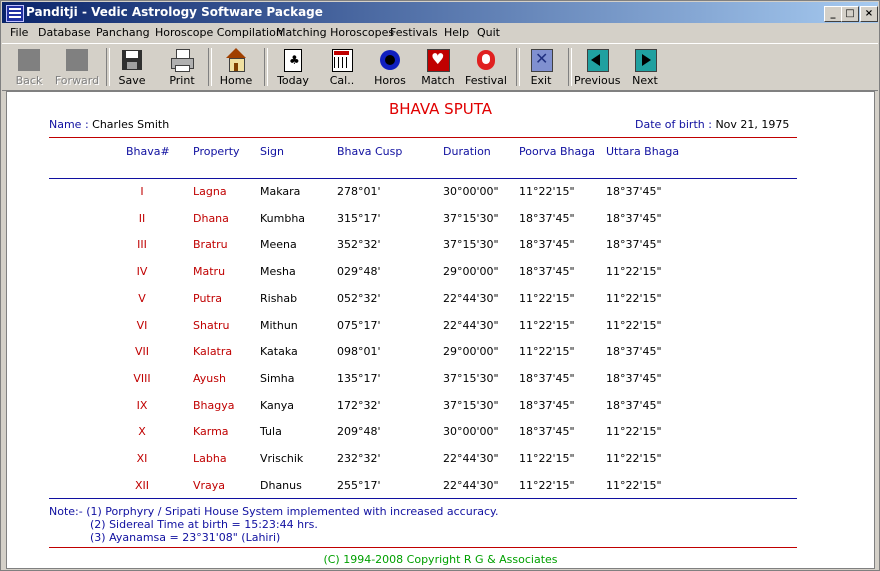 The image size is (880, 571). What do you see at coordinates (280, 191) in the screenshot?
I see `cell-sign: Makara` at bounding box center [280, 191].